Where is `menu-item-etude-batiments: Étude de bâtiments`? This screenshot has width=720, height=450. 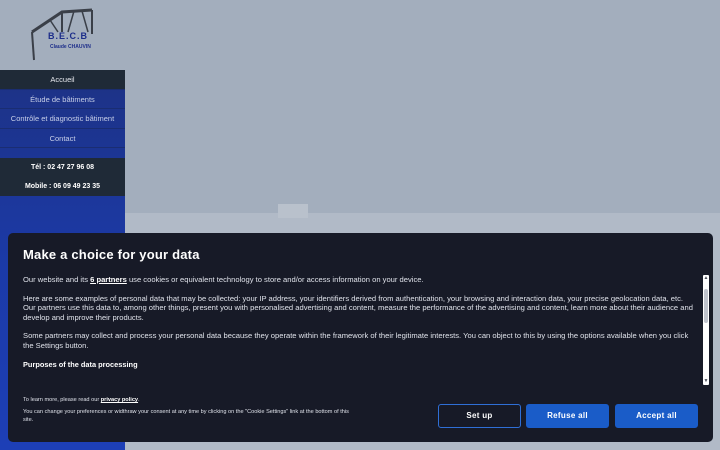
menu-item-etude-batiments: Étude de bâtiments is located at coordinates (62, 99).